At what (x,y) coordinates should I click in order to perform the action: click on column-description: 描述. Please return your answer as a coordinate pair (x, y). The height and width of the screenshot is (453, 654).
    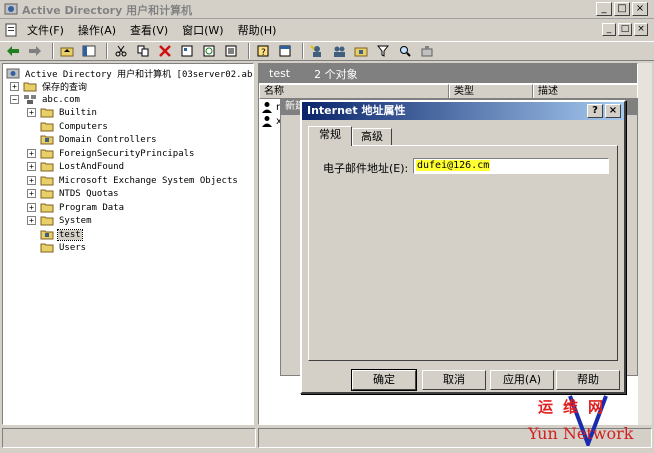
    Looking at the image, I should click on (585, 91).